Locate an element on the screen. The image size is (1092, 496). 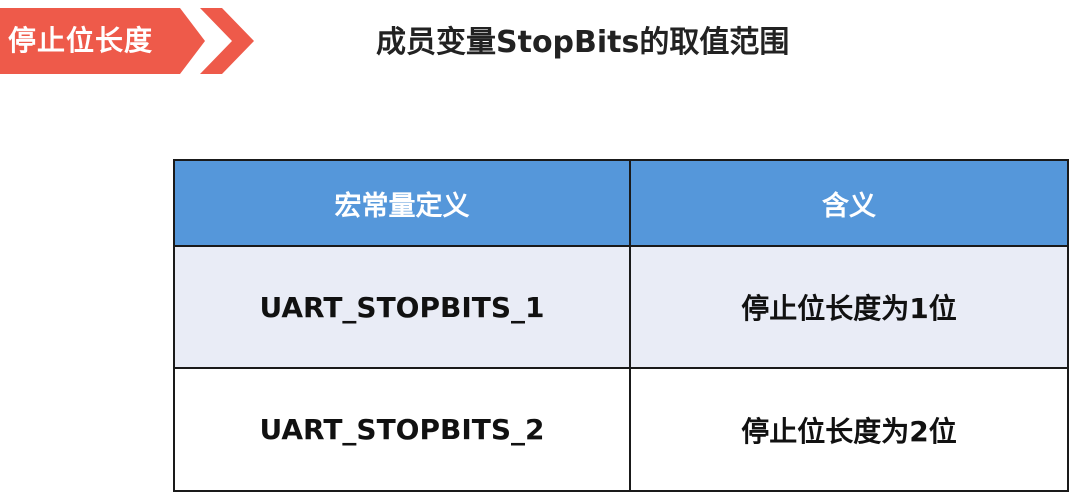
table-cell-meaning: 停止位长度为2位 is located at coordinates (849, 429).